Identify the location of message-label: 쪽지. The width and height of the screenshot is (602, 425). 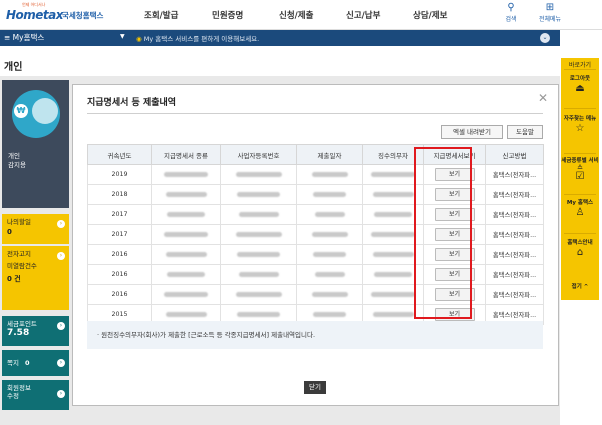
(13, 363).